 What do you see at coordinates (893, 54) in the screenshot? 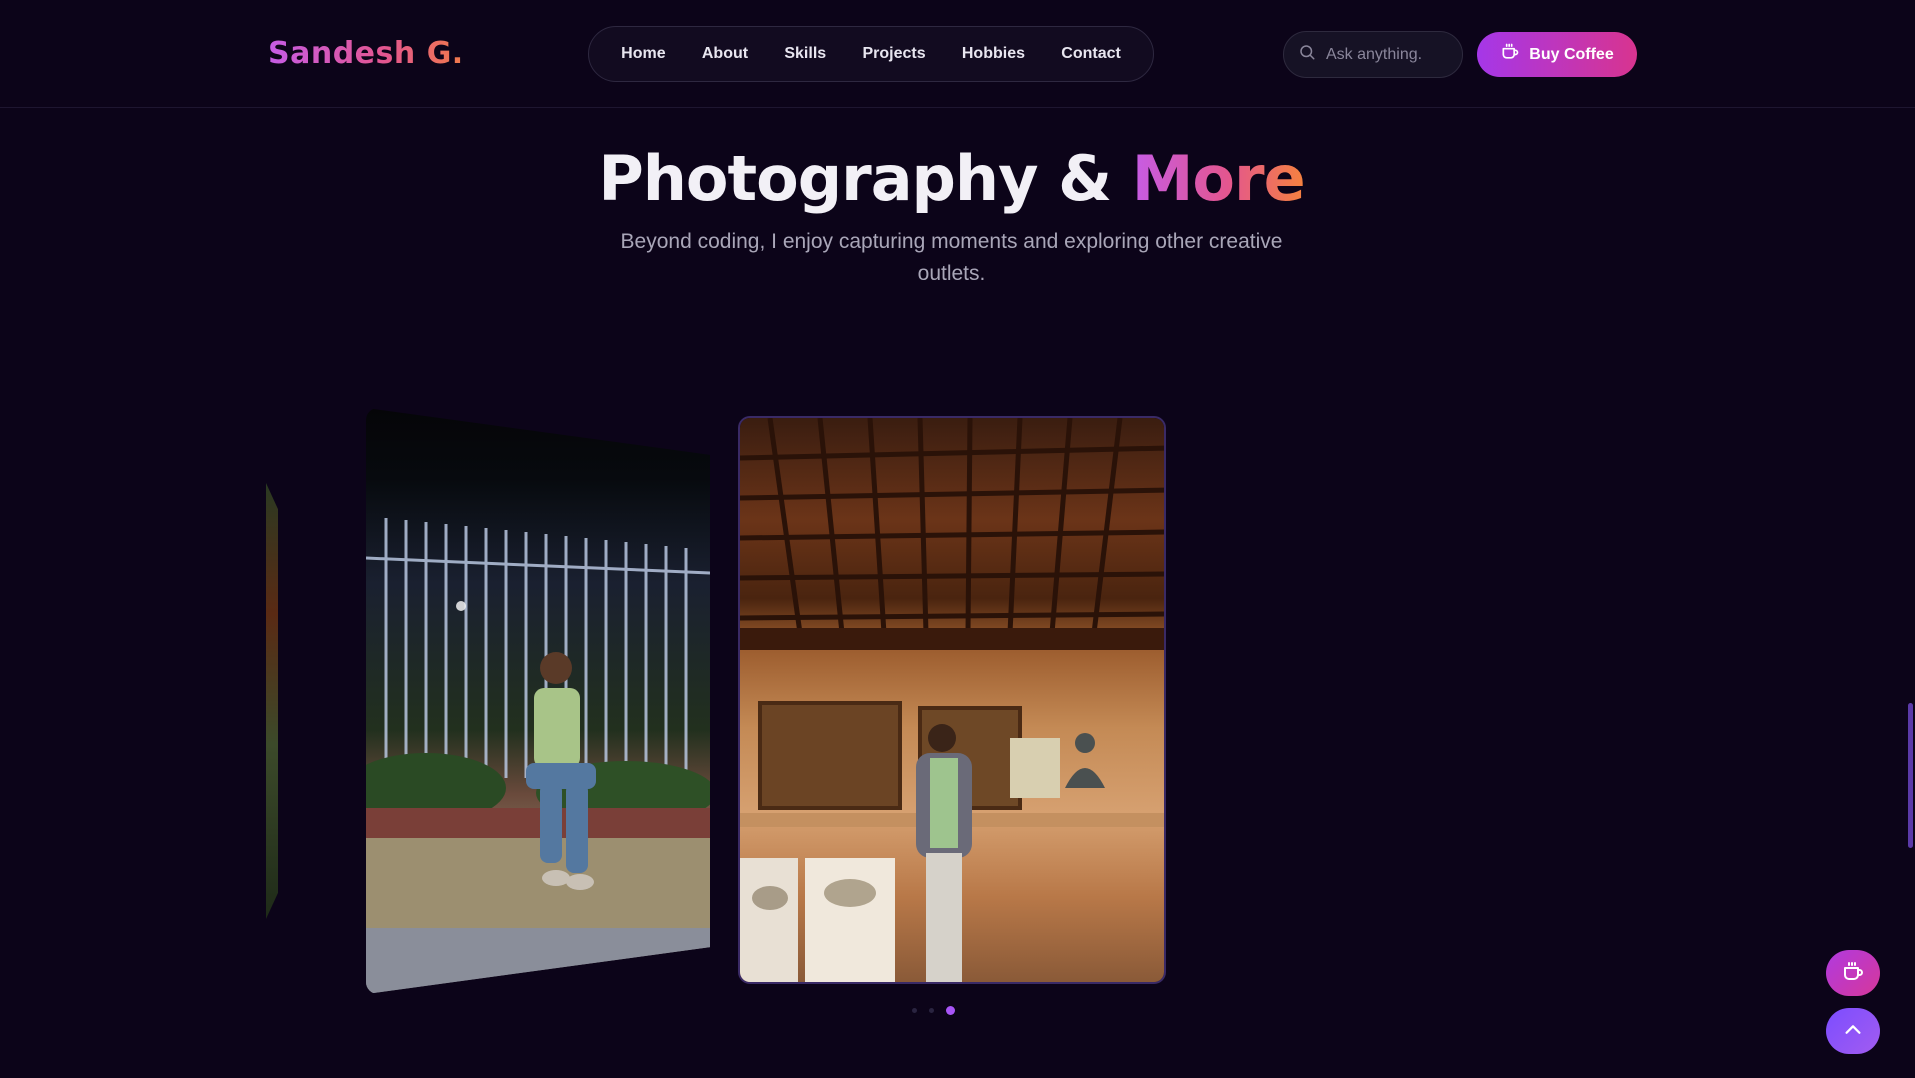
I see `nav-link-projects: Projects` at bounding box center [893, 54].